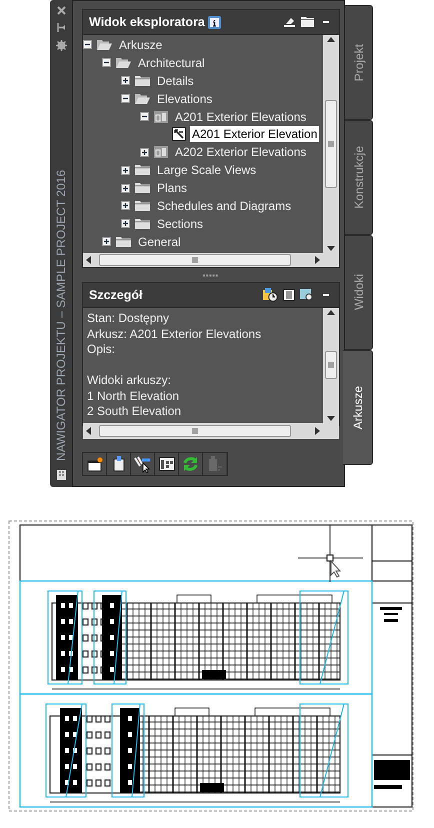 The height and width of the screenshot is (828, 434). Describe the element at coordinates (171, 62) in the screenshot. I see `tree-item: Architectural` at that location.